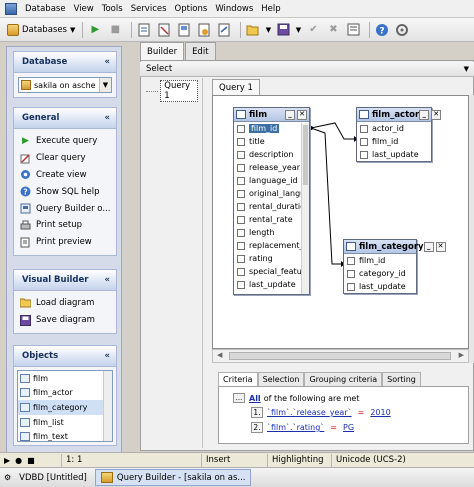 The width and height of the screenshot is (474, 487). Describe the element at coordinates (204, 263) in the screenshot. I see `panel-splitter` at that location.